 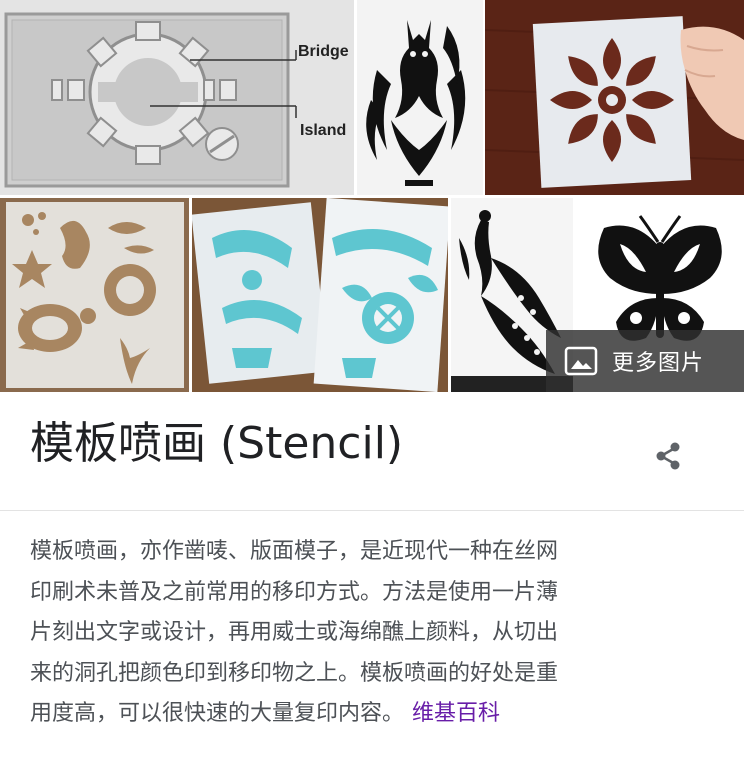 What do you see at coordinates (217, 443) in the screenshot?
I see `entity-title: 模板喷画 (Stencil)` at bounding box center [217, 443].